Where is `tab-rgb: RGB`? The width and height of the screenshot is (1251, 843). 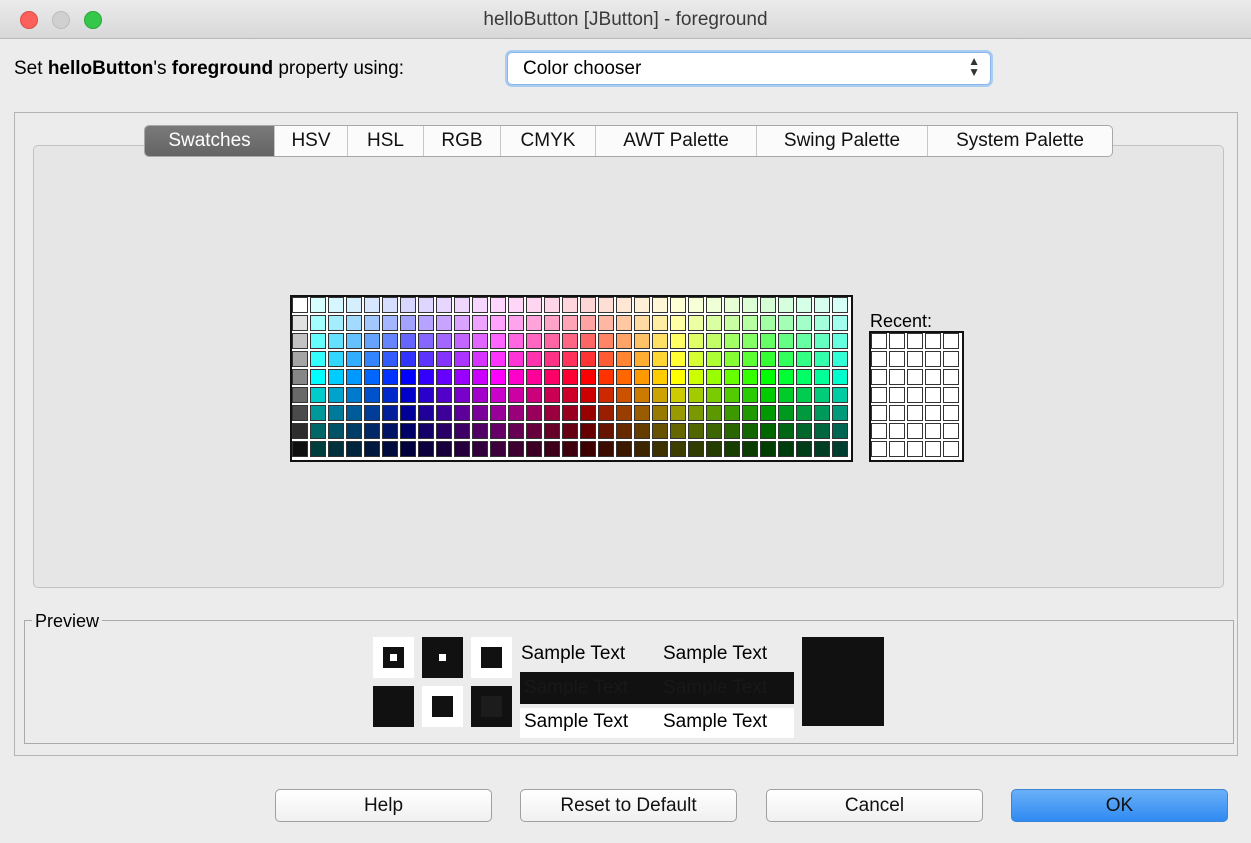 tab-rgb: RGB is located at coordinates (461, 141).